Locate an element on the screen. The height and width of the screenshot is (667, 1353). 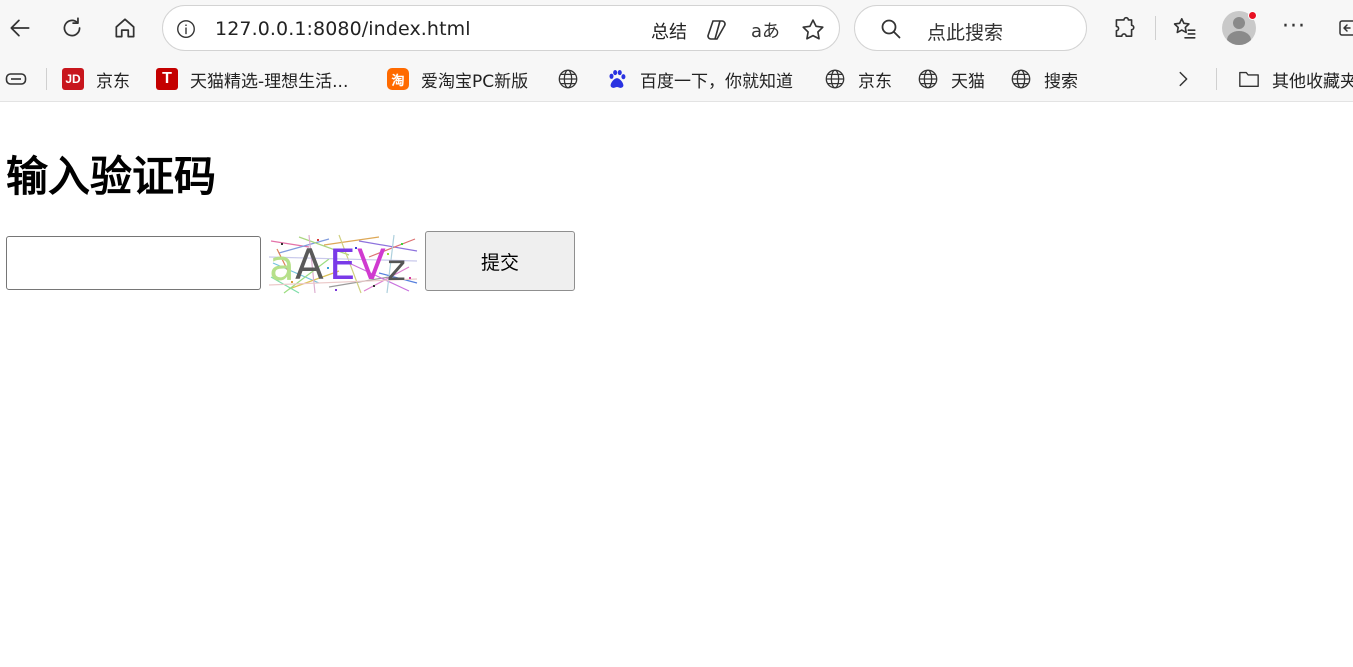
bookmark-globe-unnamed is located at coordinates (574, 79).